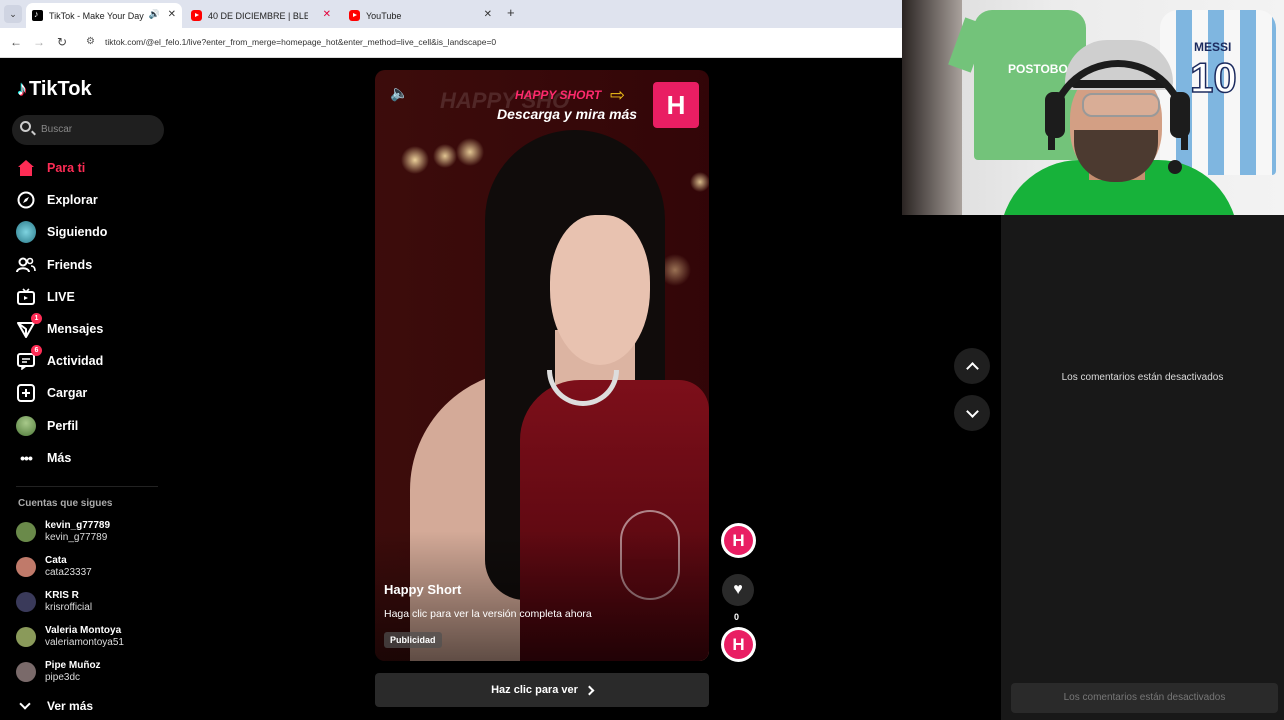 This screenshot has width=1284, height=720. I want to click on chevron-down-icon, so click(972, 411).